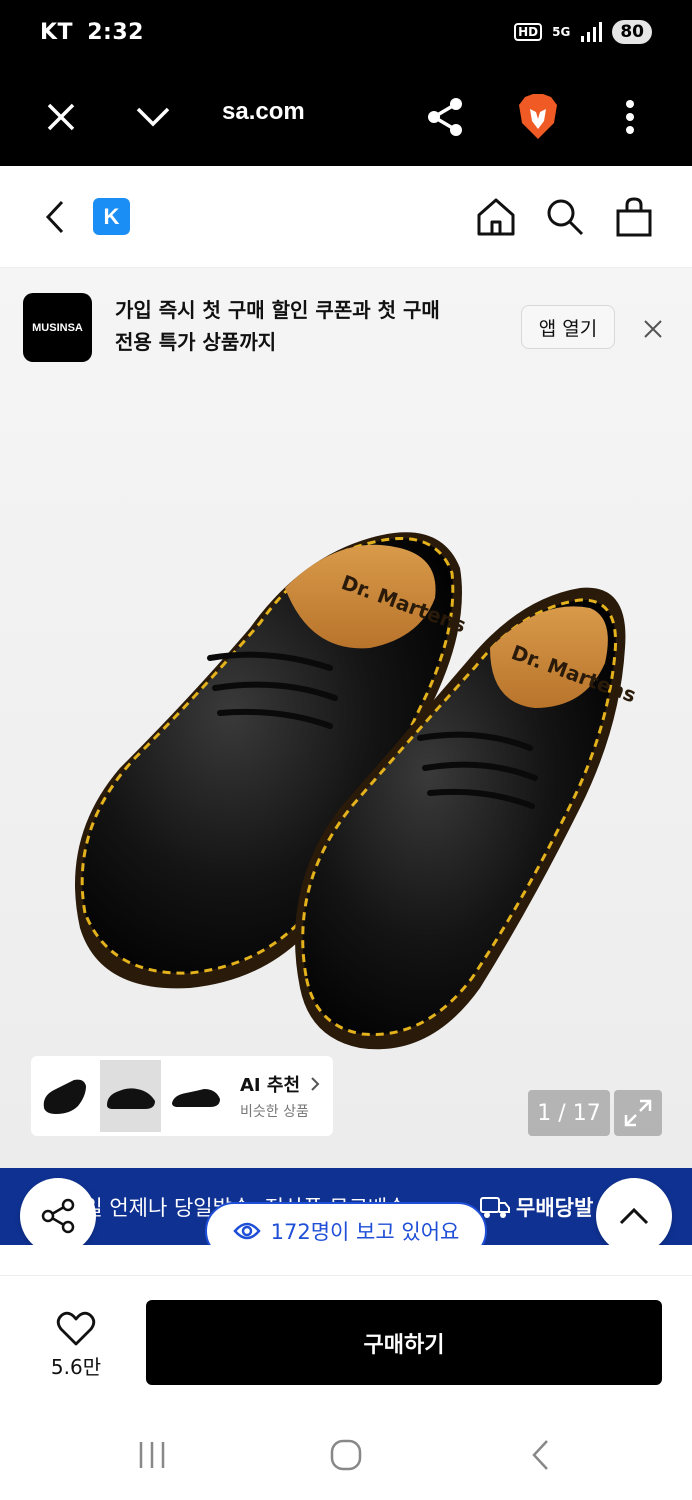  I want to click on back-nav-button, so click(540, 1455).